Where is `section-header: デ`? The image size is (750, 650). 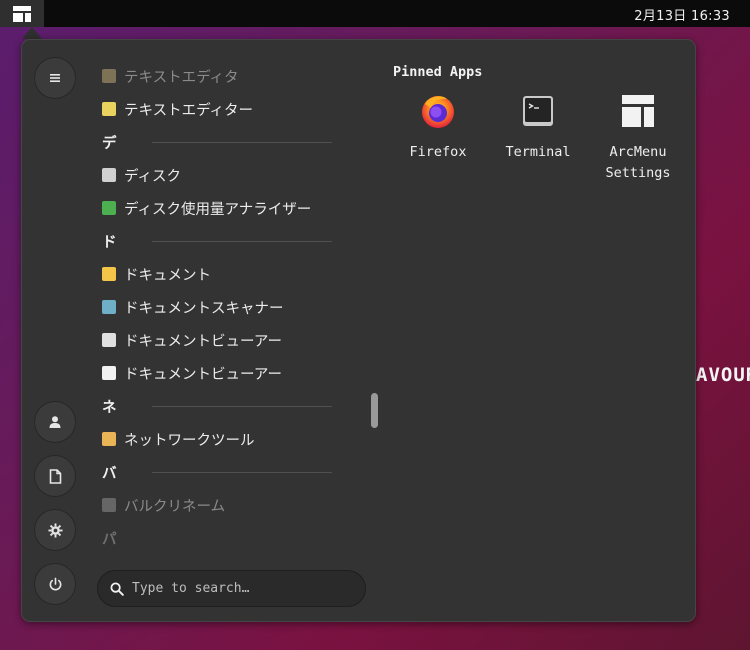 section-header: デ is located at coordinates (217, 142).